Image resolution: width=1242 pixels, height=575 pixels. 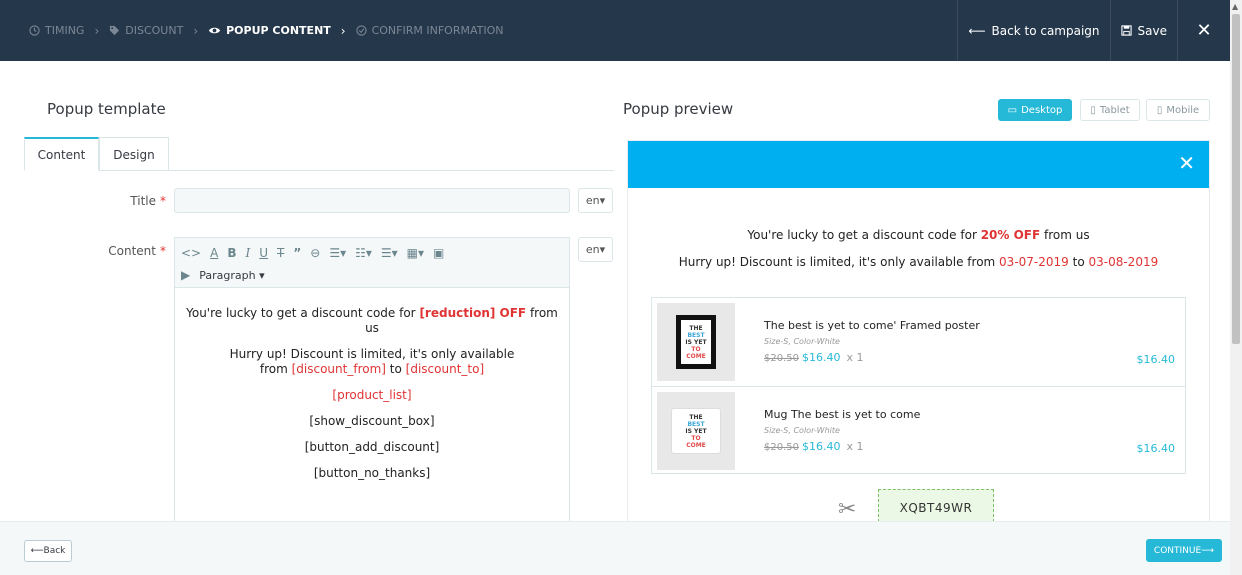 I want to click on new-price: $16.40, so click(x=821, y=357).